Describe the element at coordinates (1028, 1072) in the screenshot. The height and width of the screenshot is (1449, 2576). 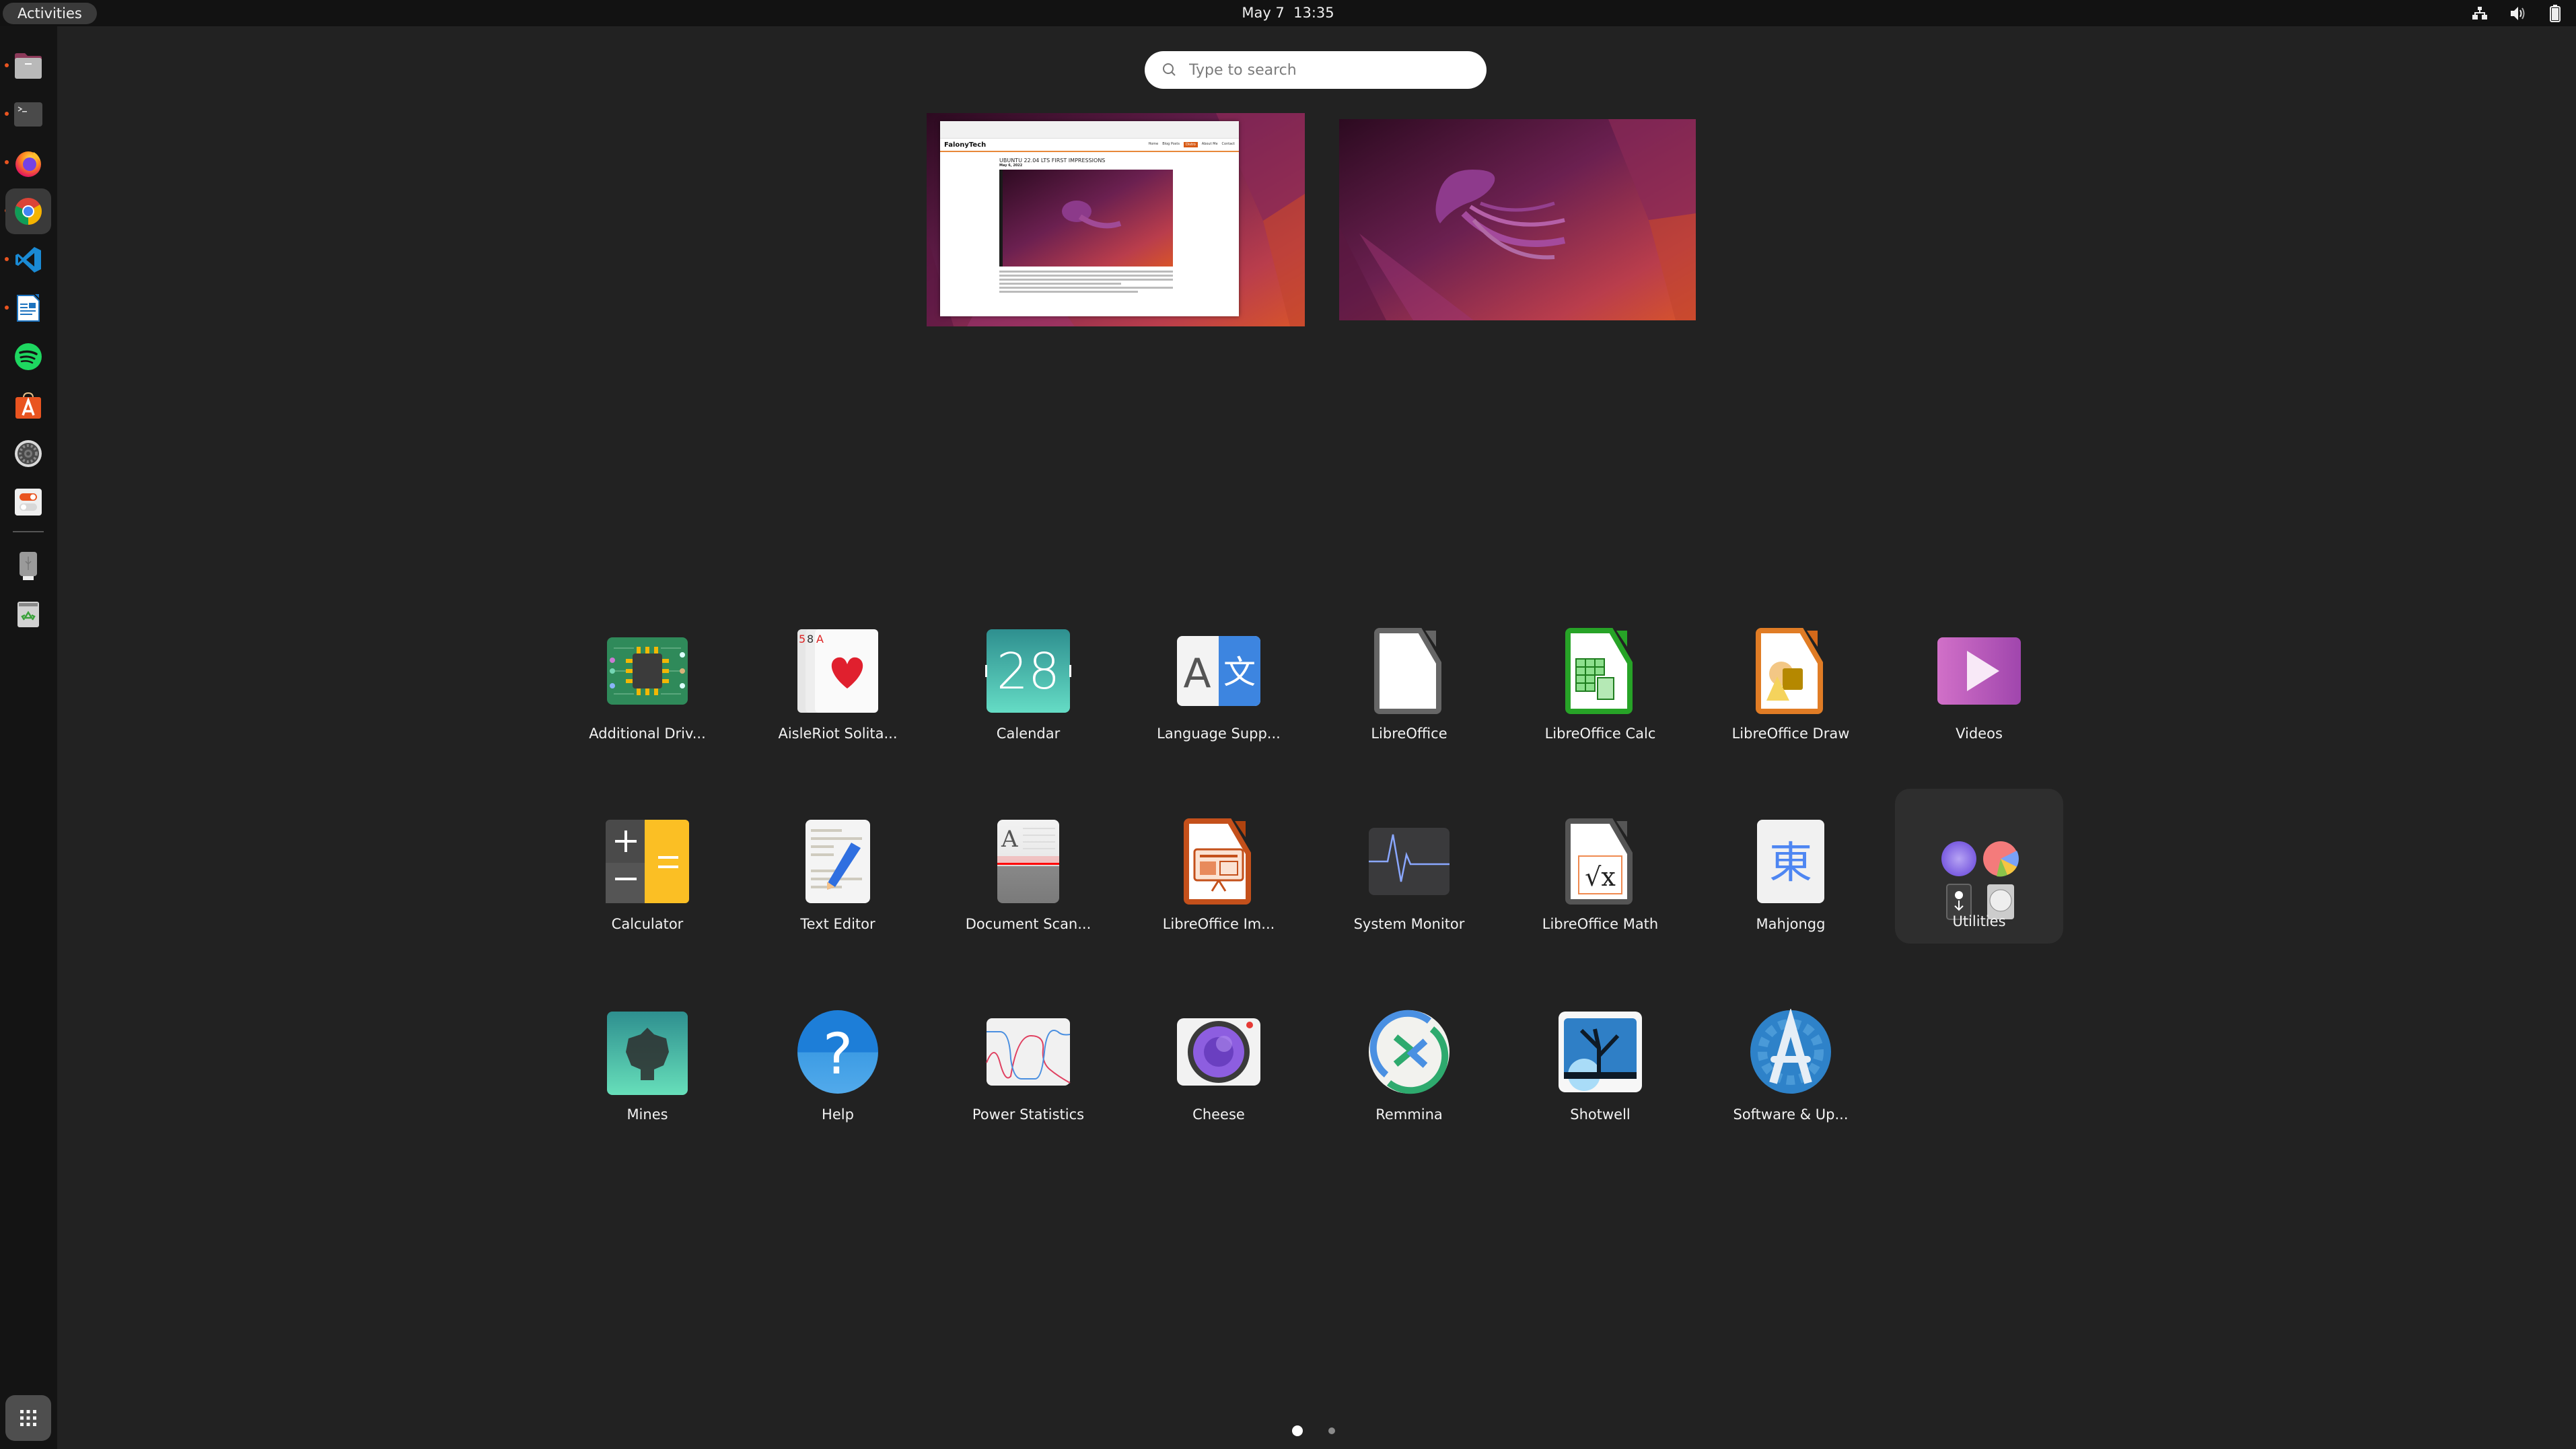
I see `app-power-statistics: Power Statistics` at that location.